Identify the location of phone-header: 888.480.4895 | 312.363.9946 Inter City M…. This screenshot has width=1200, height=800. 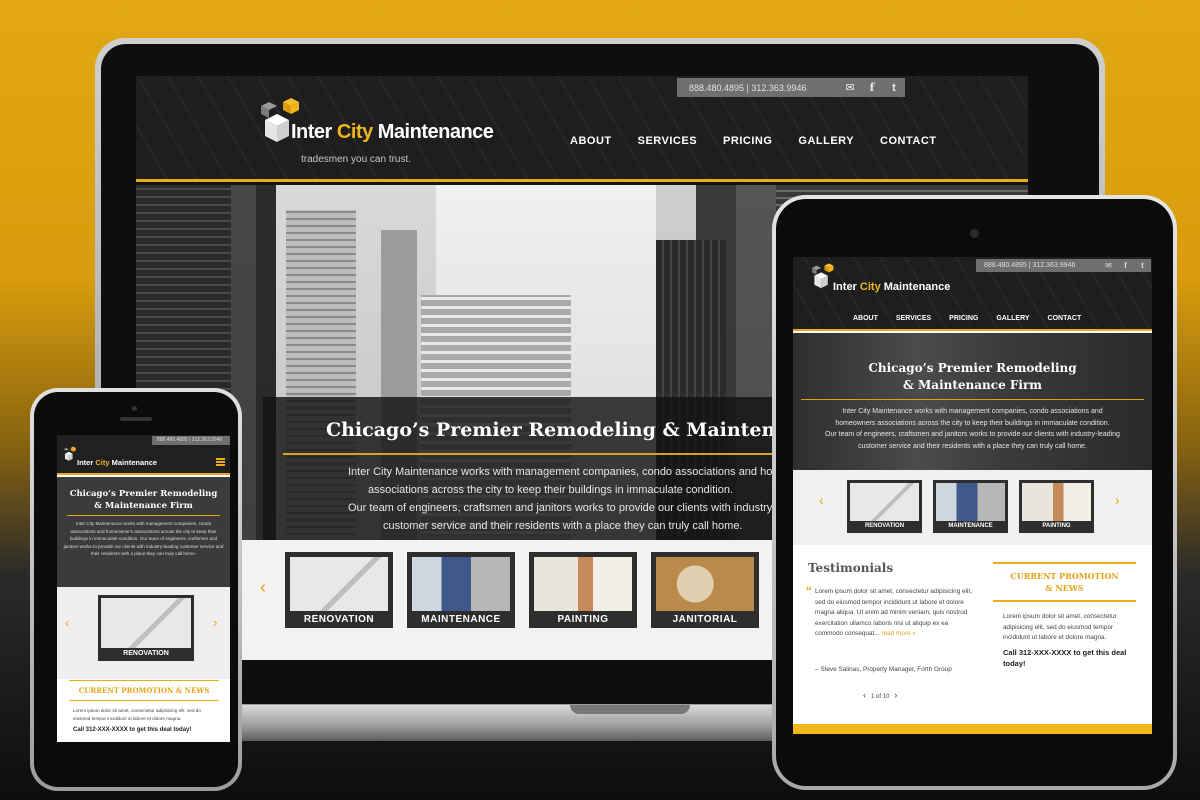
(143, 455).